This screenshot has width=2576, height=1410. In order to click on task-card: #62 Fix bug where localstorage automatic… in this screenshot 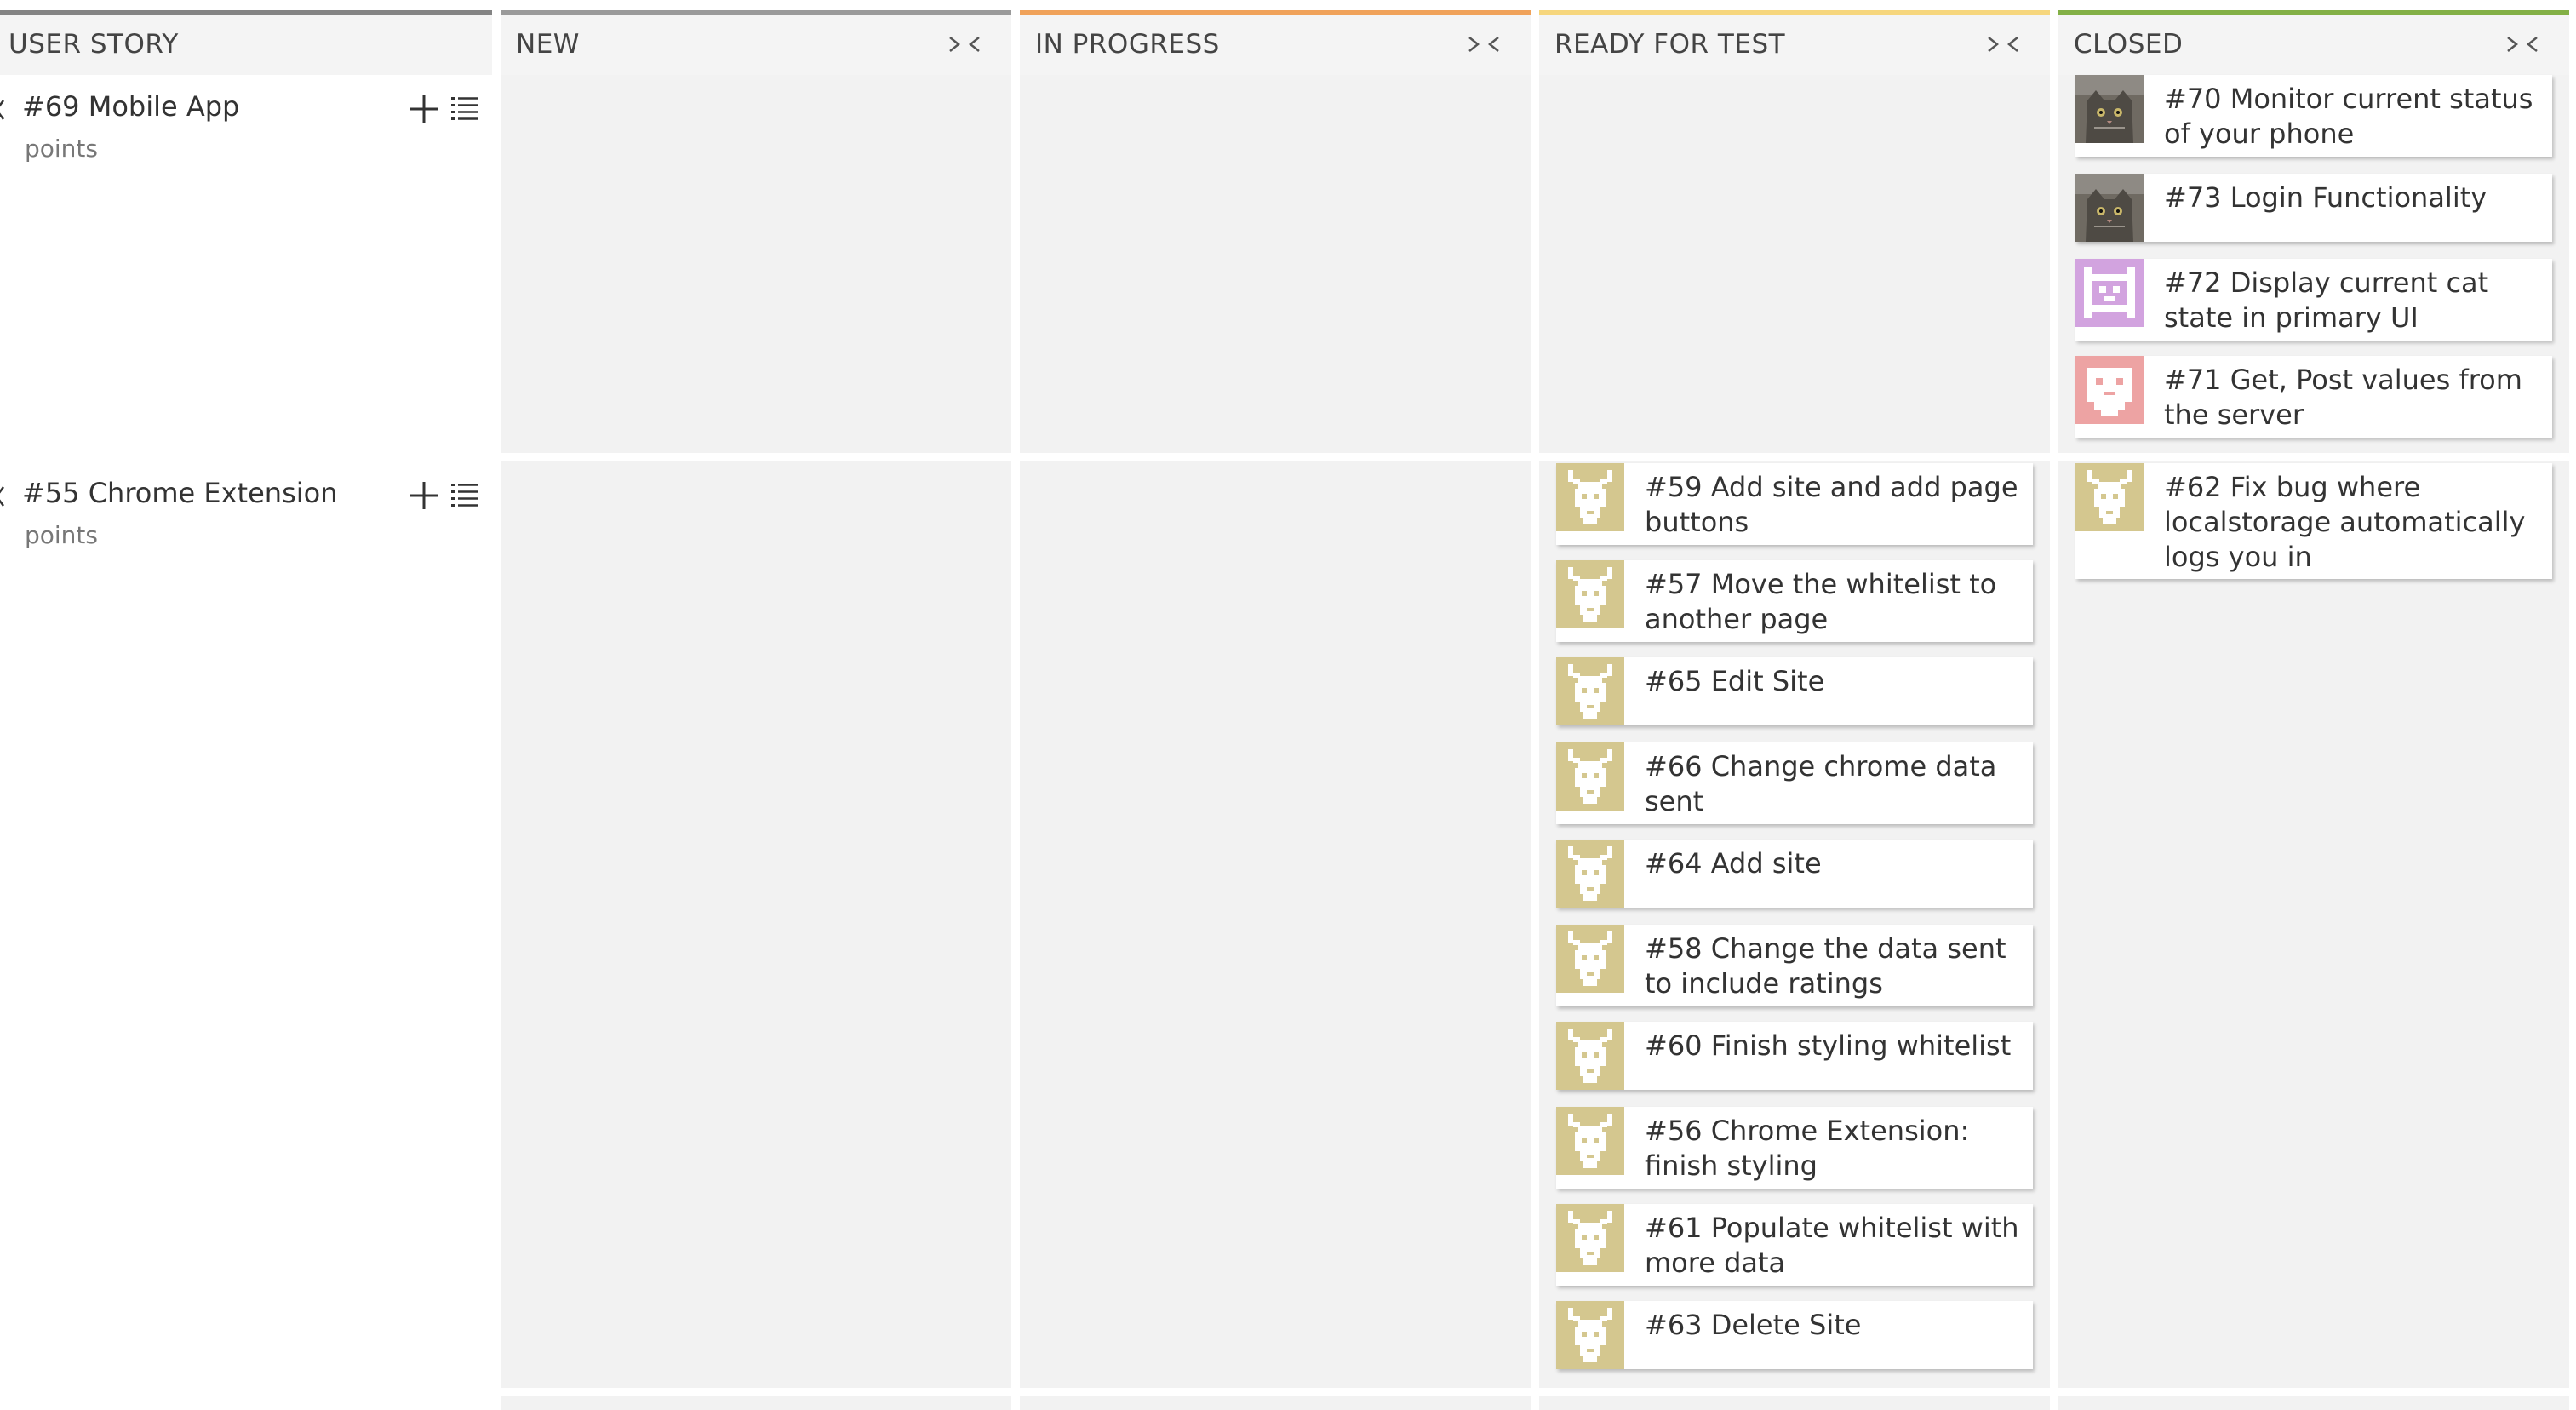, I will do `click(2313, 521)`.